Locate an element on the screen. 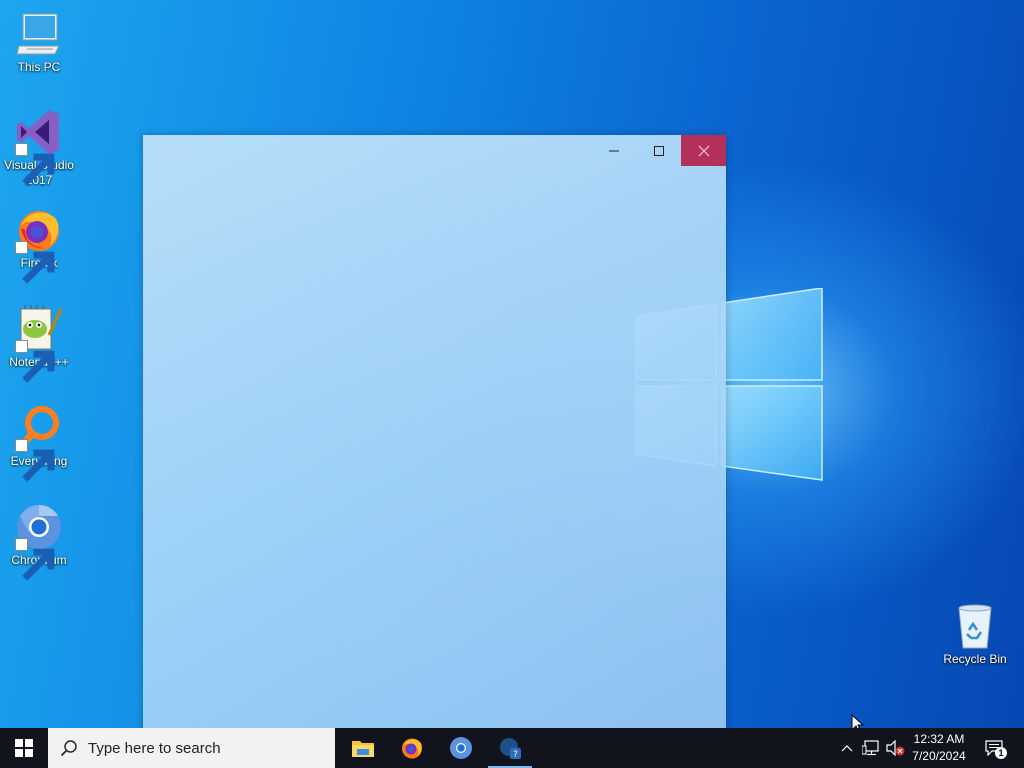  taskbar-search-box: Type here to search is located at coordinates (191, 748).